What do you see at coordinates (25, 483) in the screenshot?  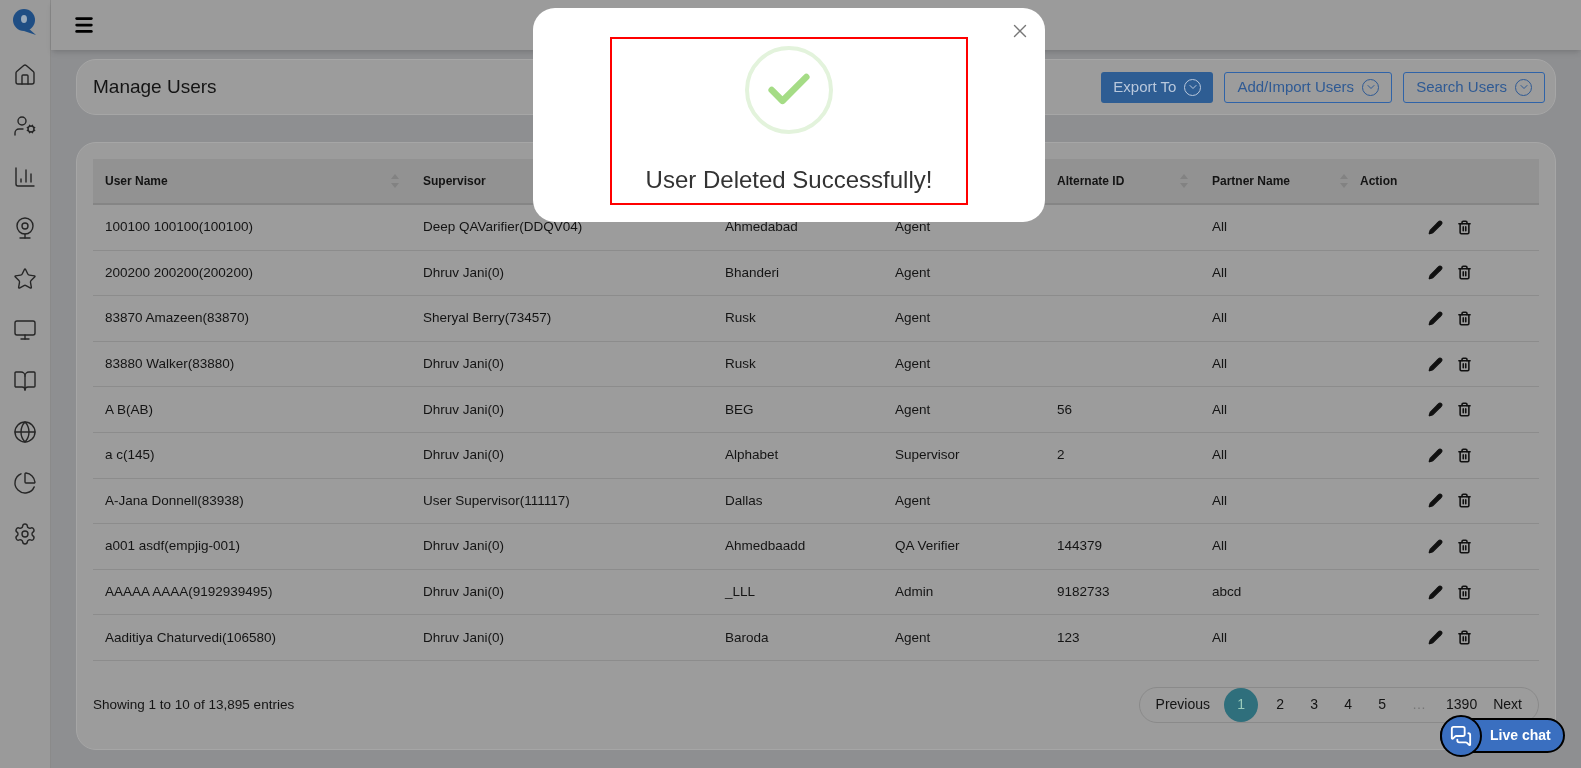 I see `pie-chart-icon` at bounding box center [25, 483].